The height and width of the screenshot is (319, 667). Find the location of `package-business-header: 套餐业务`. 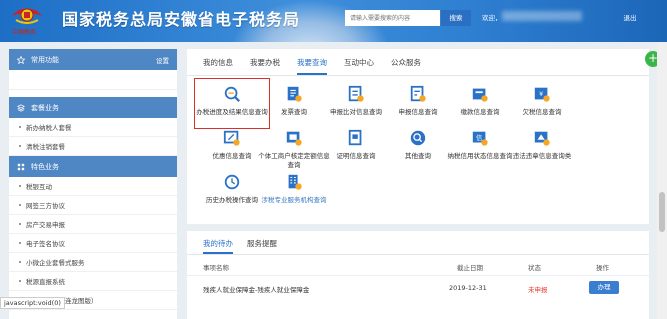

package-business-header: 套餐业务 is located at coordinates (93, 107).